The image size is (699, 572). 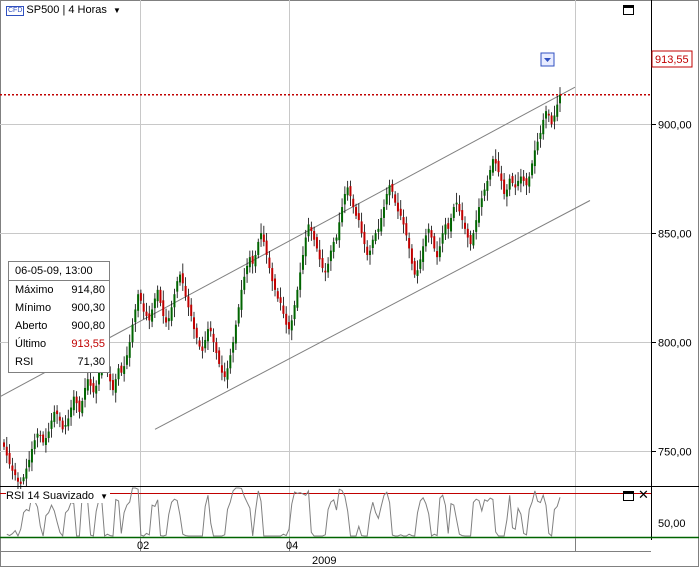 What do you see at coordinates (671, 289) in the screenshot?
I see `price-axis: 750,00 800,00 850,00 900,00` at bounding box center [671, 289].